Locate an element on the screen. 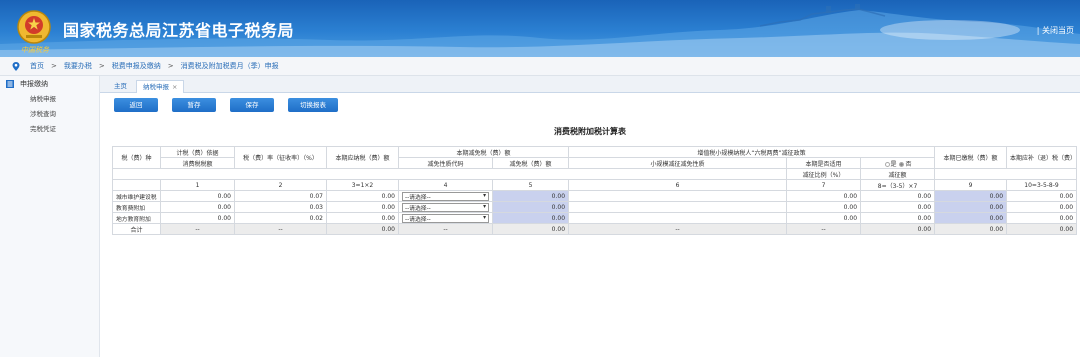 The image size is (1080, 357). breadcrumb-declare-pay: 税费申报及缴纳 is located at coordinates (136, 66).